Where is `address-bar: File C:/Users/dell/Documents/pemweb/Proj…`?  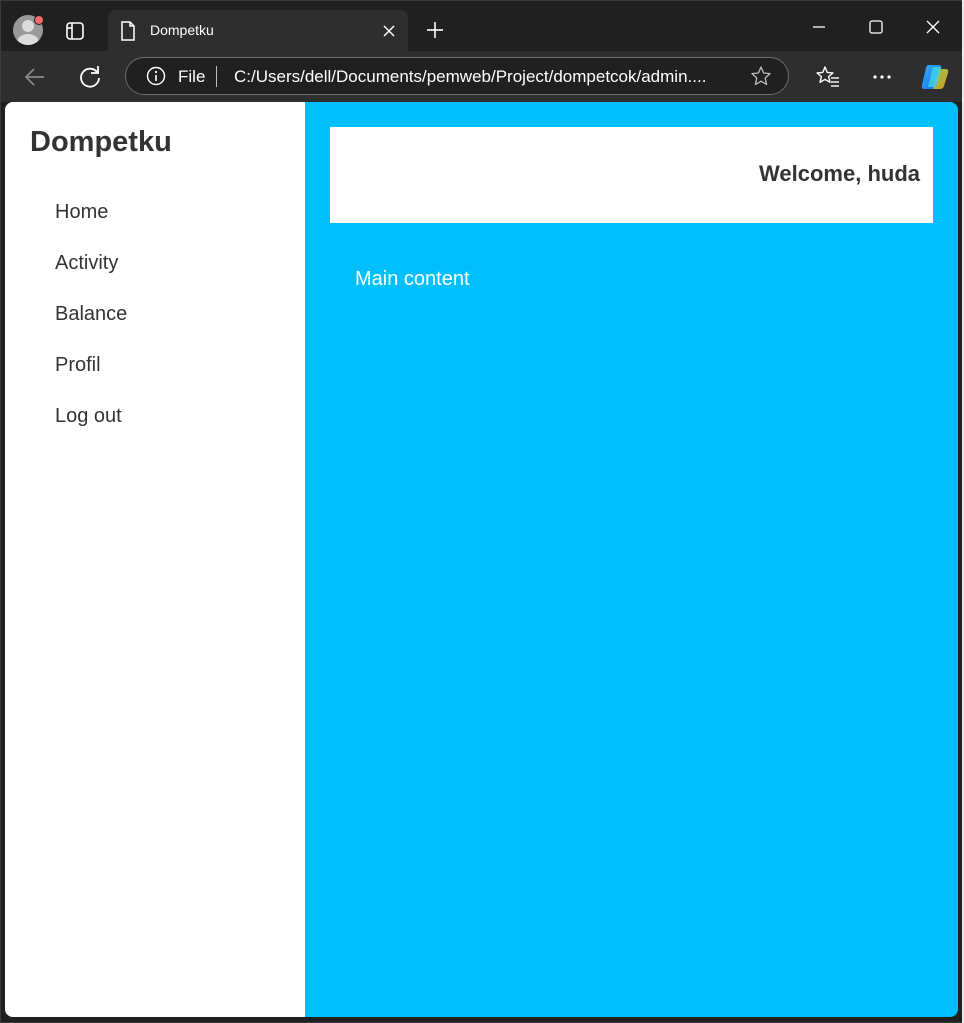
address-bar: File C:/Users/dell/Documents/pemweb/Proj… is located at coordinates (457, 76).